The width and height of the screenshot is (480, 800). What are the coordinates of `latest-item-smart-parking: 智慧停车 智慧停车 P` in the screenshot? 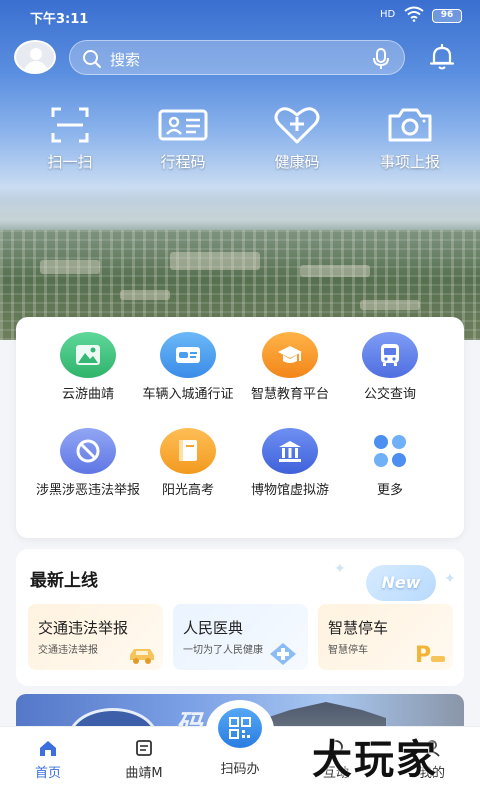 It's located at (385, 637).